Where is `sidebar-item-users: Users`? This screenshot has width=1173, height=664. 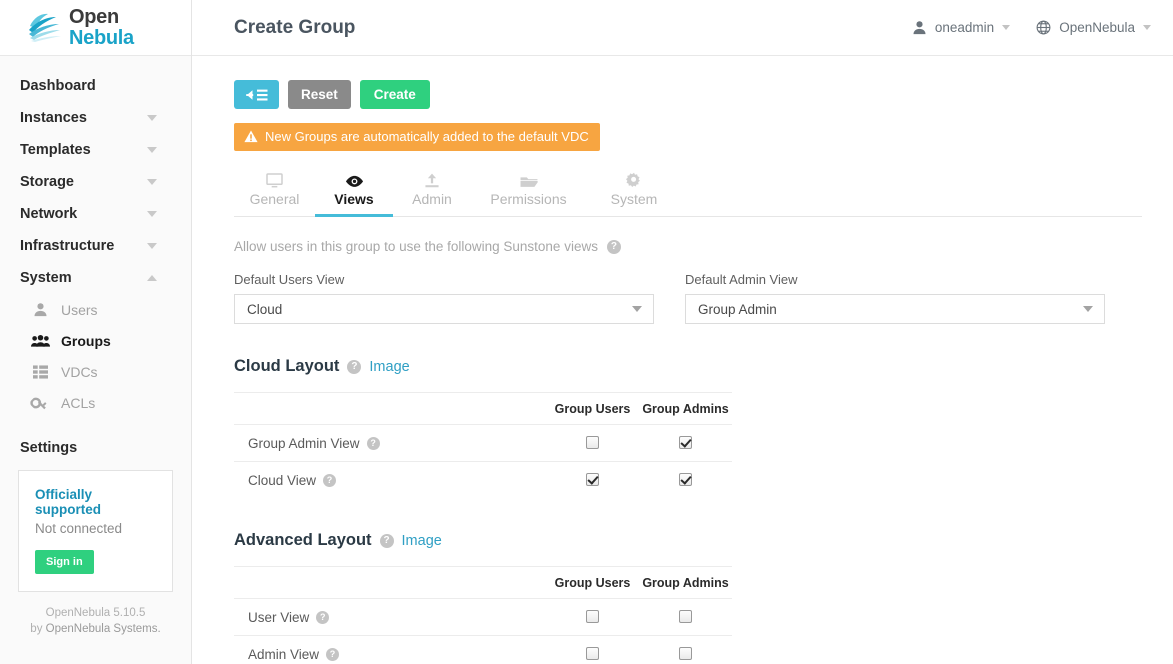 sidebar-item-users: Users is located at coordinates (95, 309).